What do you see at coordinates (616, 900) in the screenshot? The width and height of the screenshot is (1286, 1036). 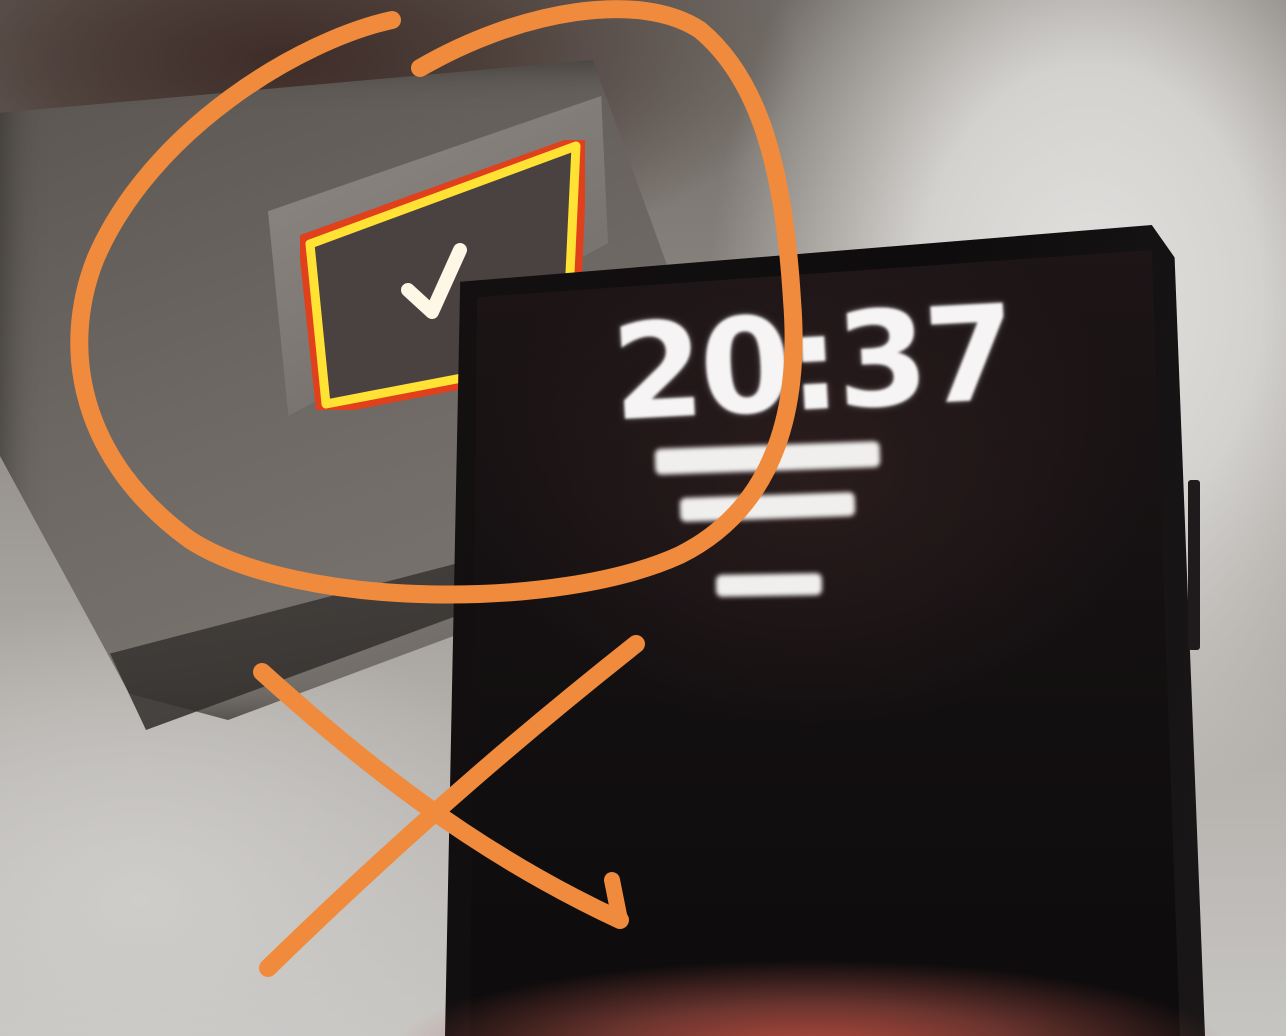 I see `annotation-x-stroke-1-tail` at bounding box center [616, 900].